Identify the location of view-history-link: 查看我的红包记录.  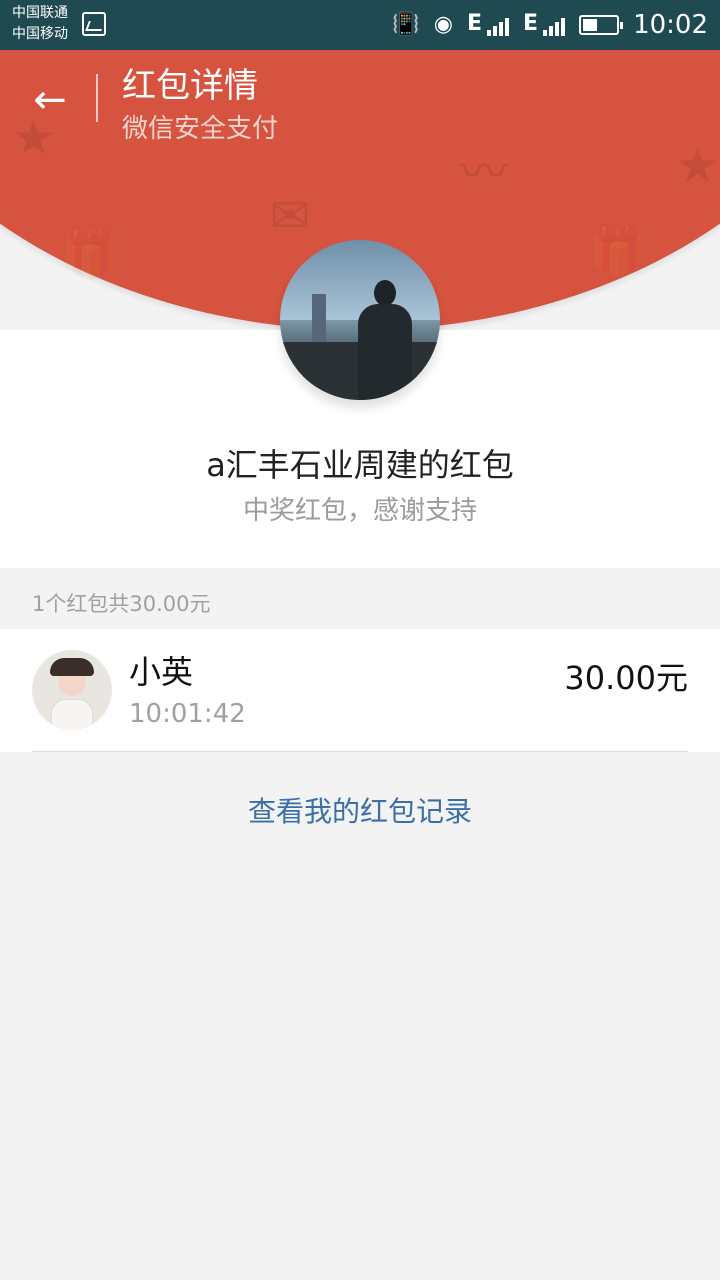
(360, 810).